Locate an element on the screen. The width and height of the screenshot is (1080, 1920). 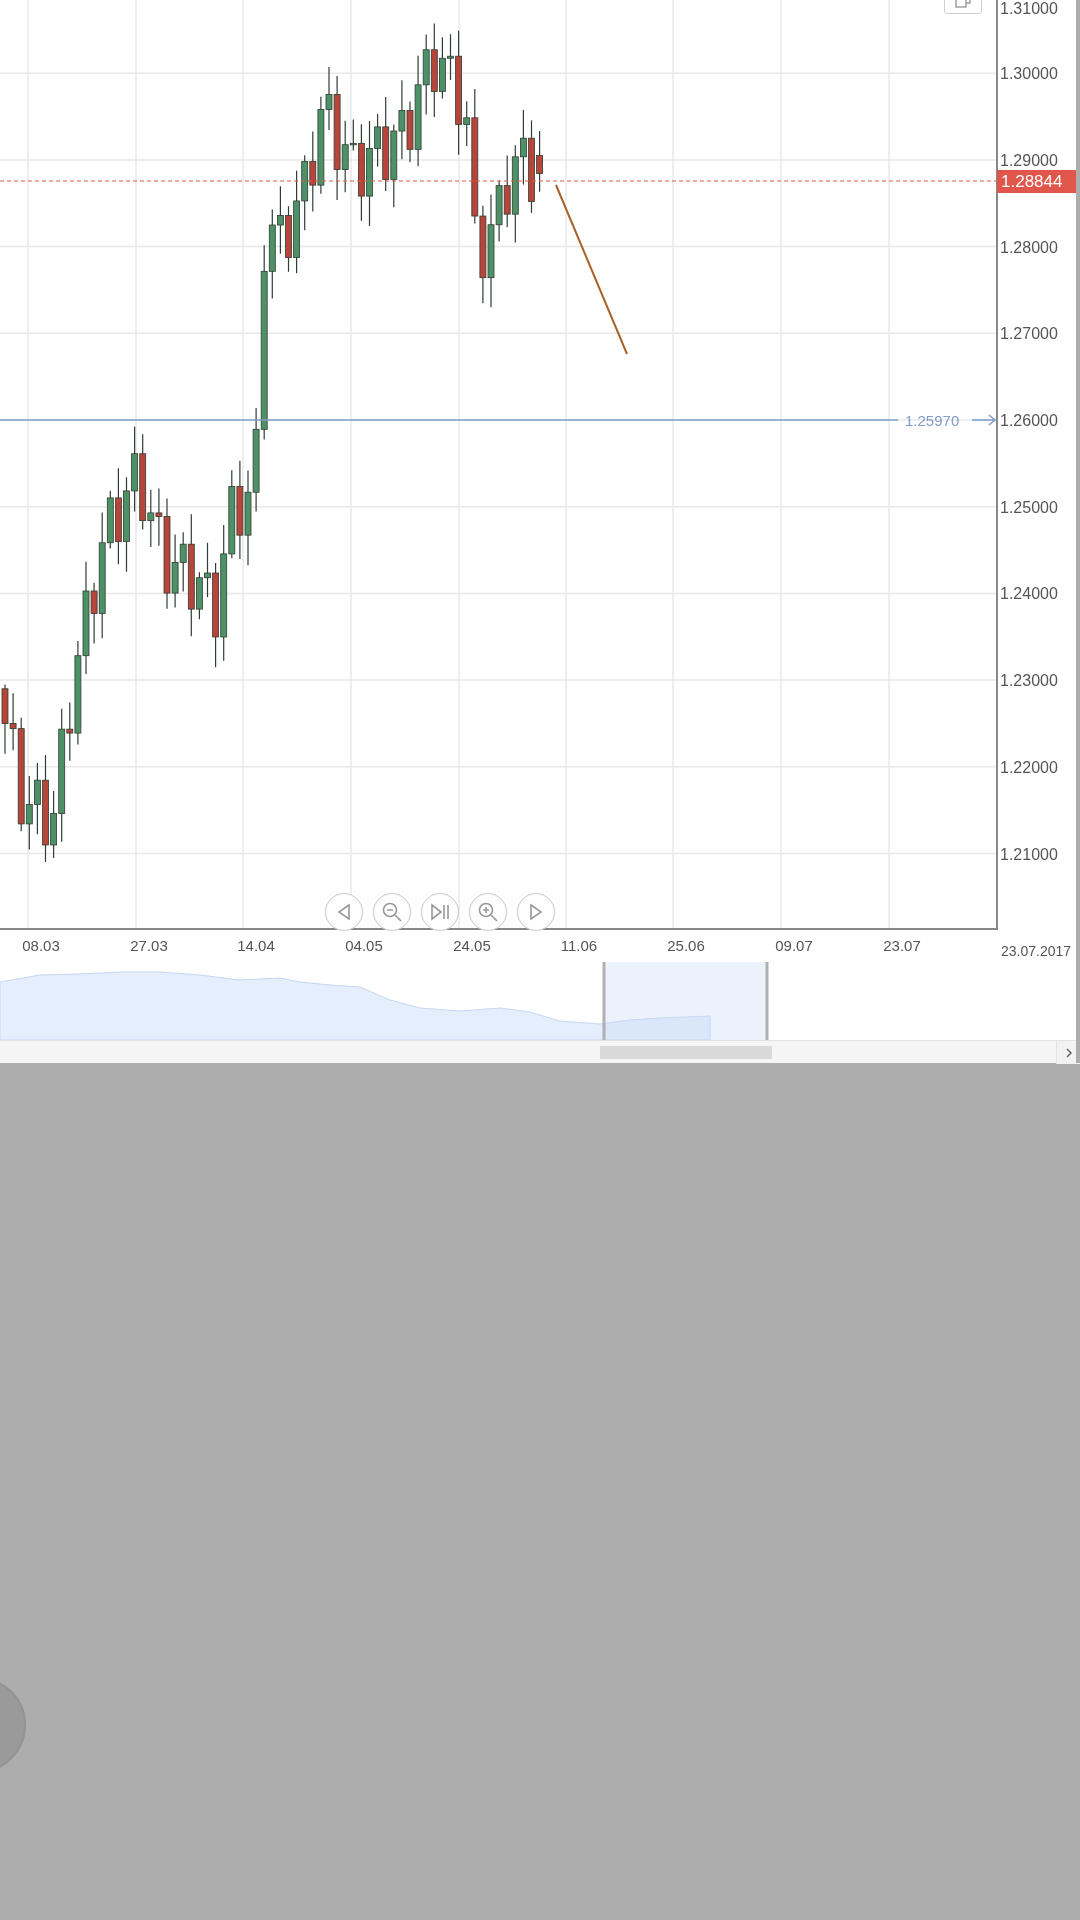
copy-icon is located at coordinates (963, 4).